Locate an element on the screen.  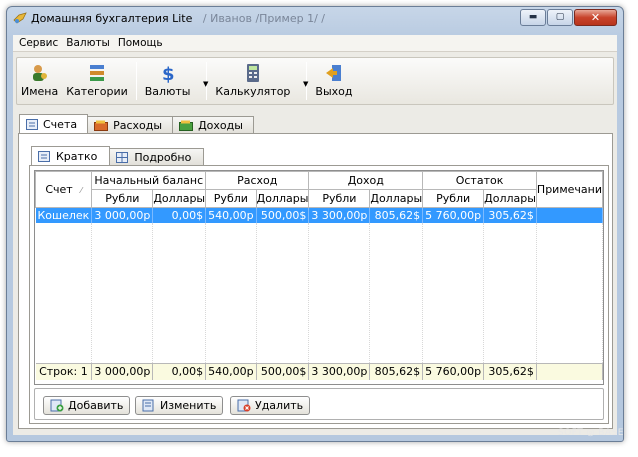
calculator-button: Калькулятор ▼ is located at coordinates (259, 81).